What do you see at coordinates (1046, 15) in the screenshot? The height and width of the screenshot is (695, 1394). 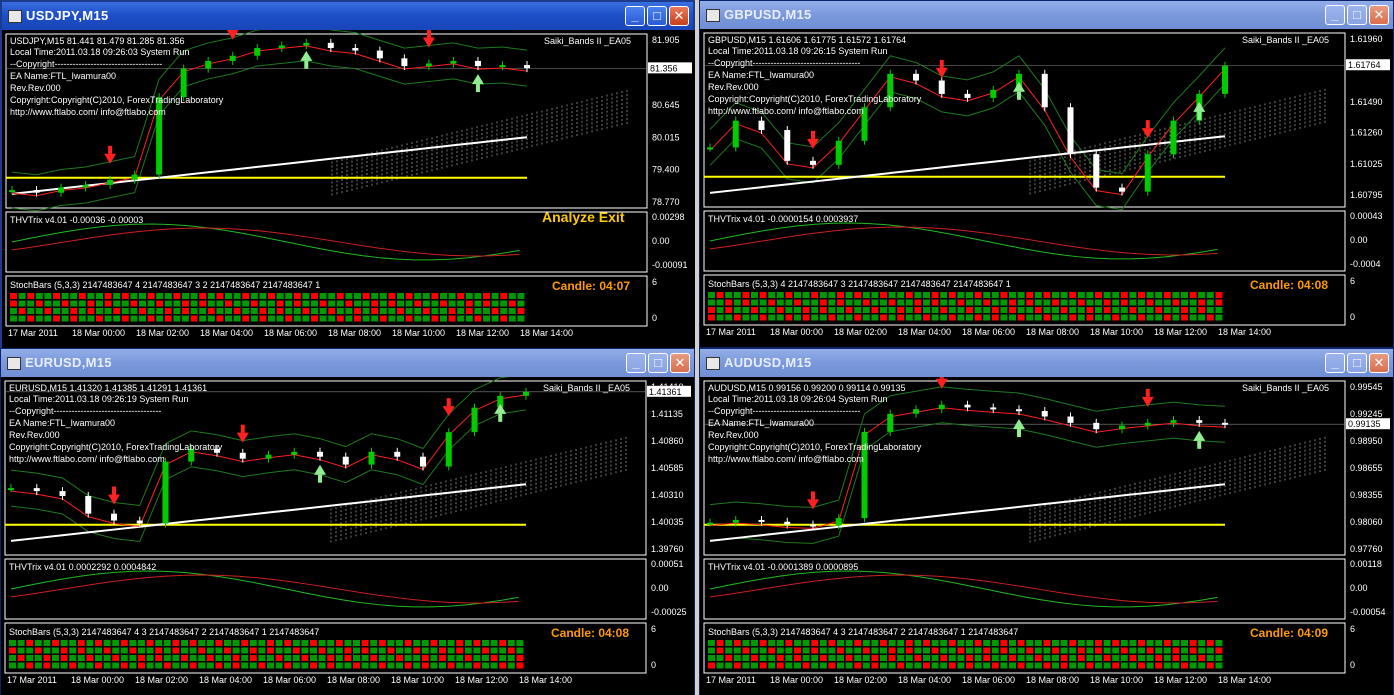 I see `titlebar: GBPUSD,M15 _ □ ✕` at bounding box center [1046, 15].